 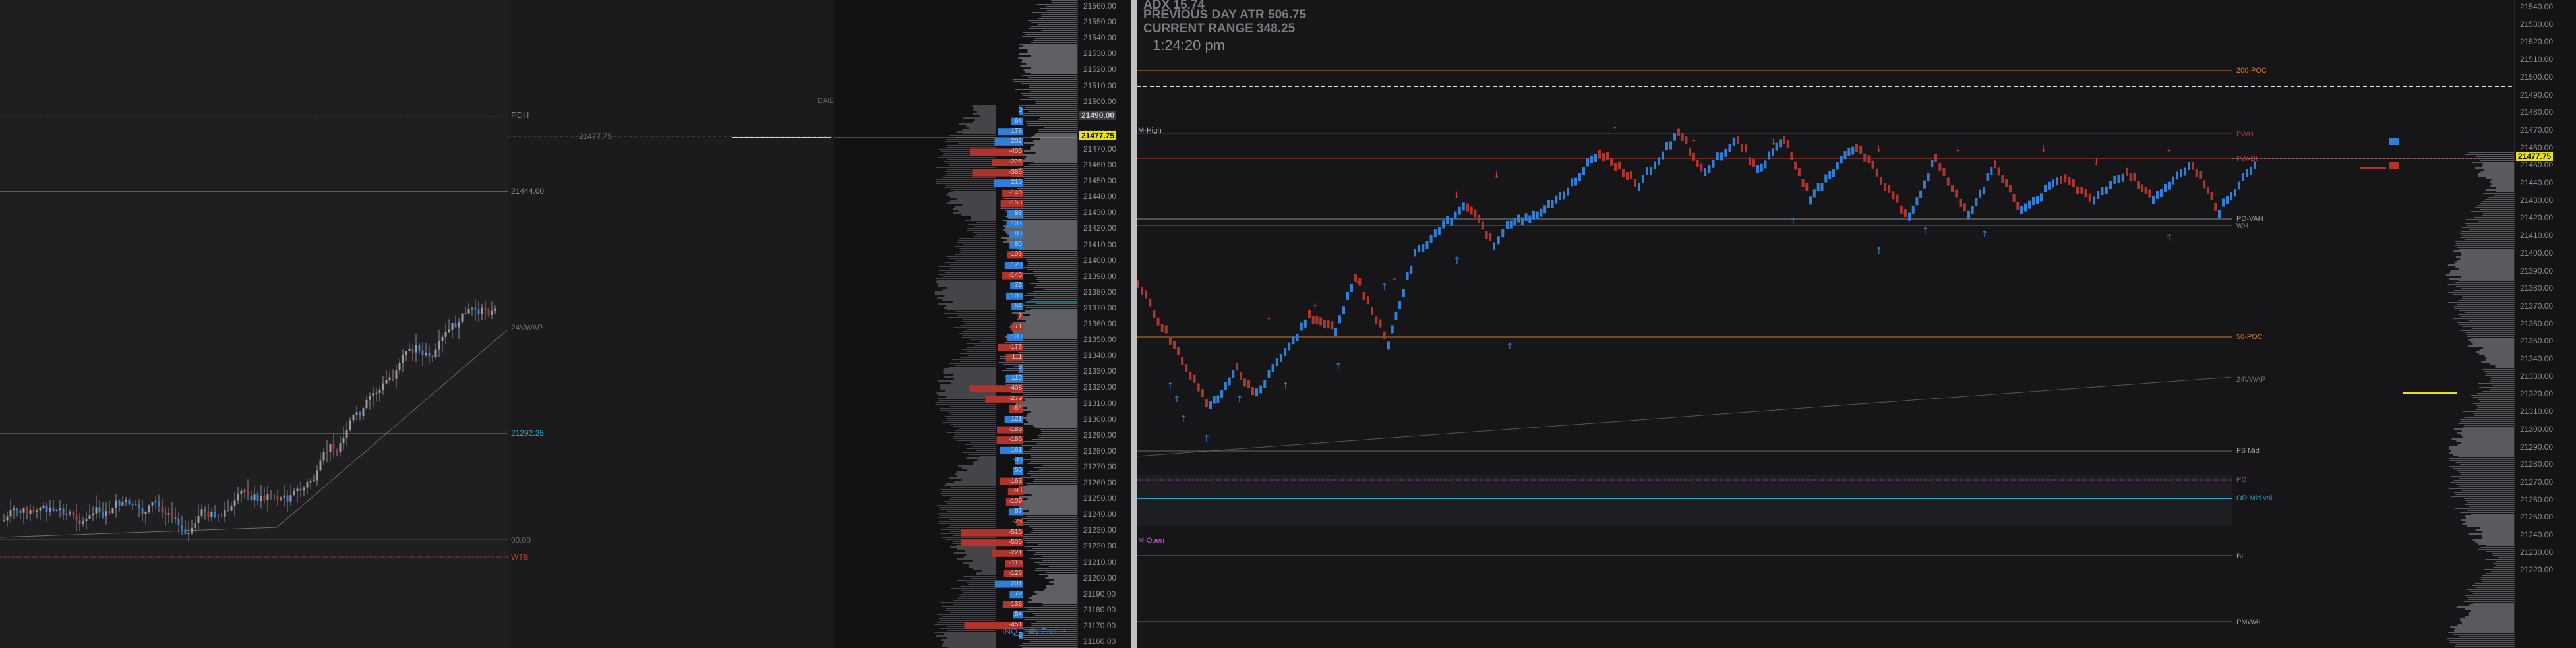 What do you see at coordinates (1015, 563) in the screenshot?
I see `delta-value: -116` at bounding box center [1015, 563].